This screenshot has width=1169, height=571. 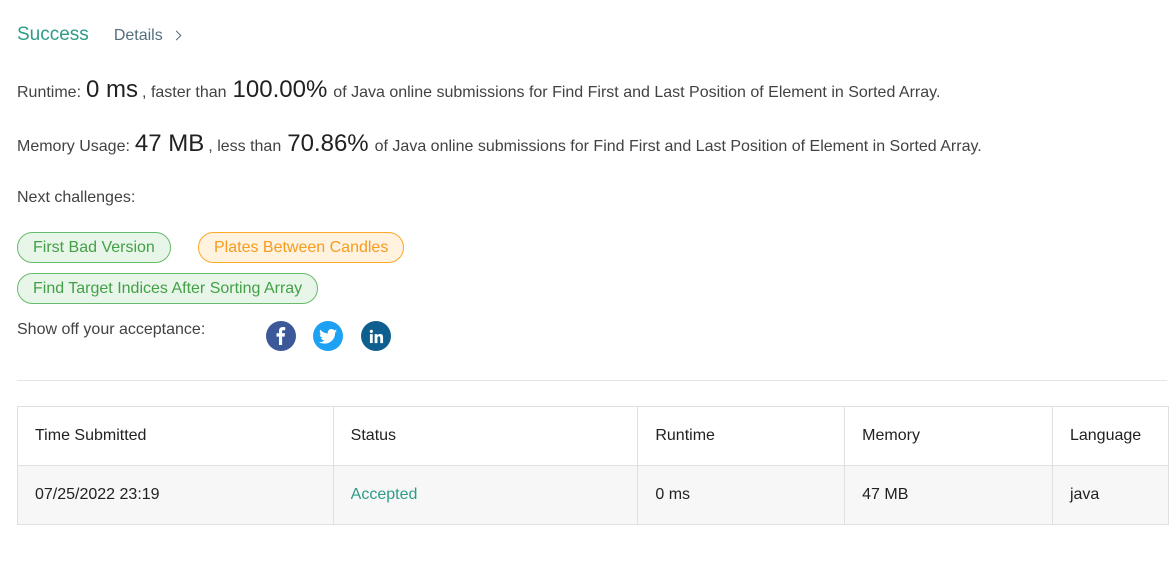 I want to click on linkedin-glyph, so click(x=376, y=336).